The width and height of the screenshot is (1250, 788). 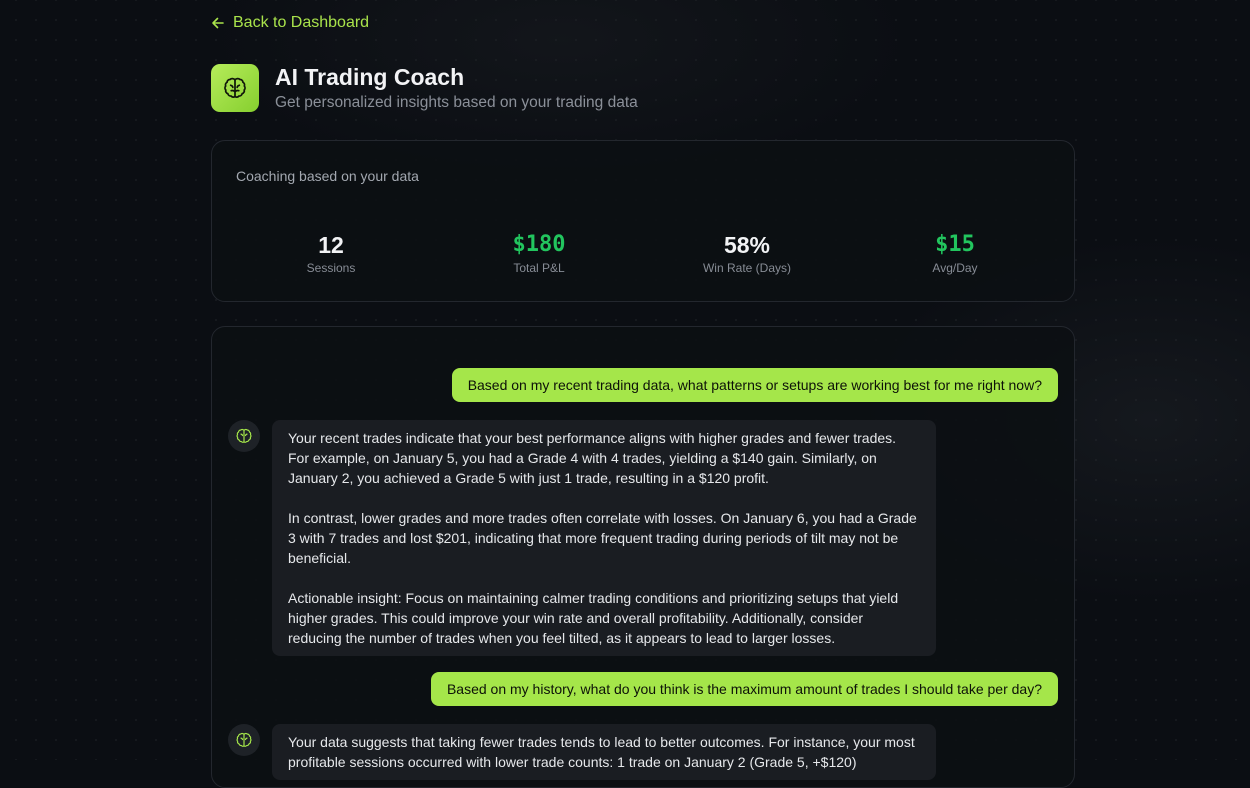 I want to click on stat-total-pnl: $180 Total P&L, so click(x=539, y=253).